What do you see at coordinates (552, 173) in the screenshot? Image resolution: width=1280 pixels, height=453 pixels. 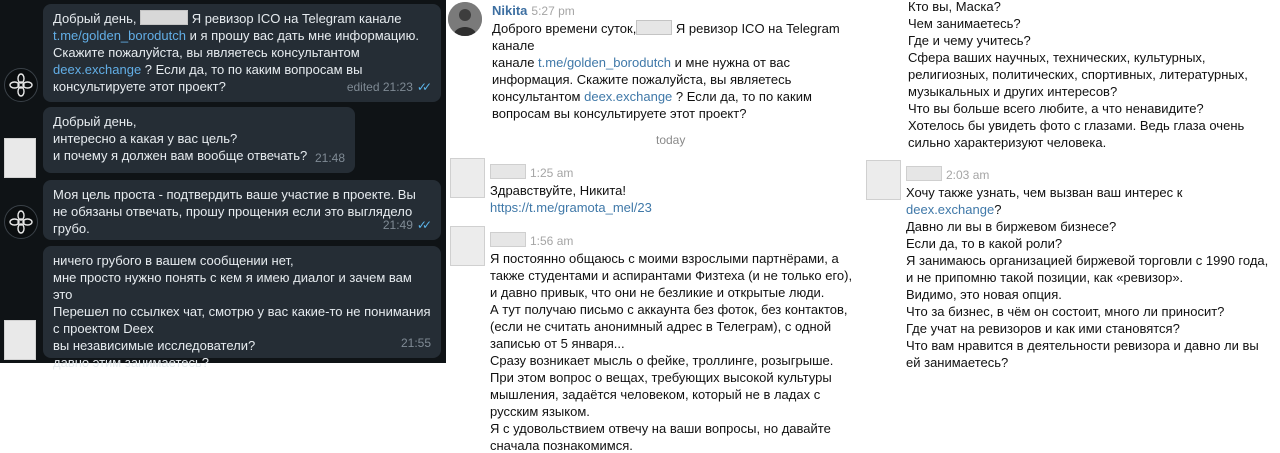 I see `message-time: 1:25 am` at bounding box center [552, 173].